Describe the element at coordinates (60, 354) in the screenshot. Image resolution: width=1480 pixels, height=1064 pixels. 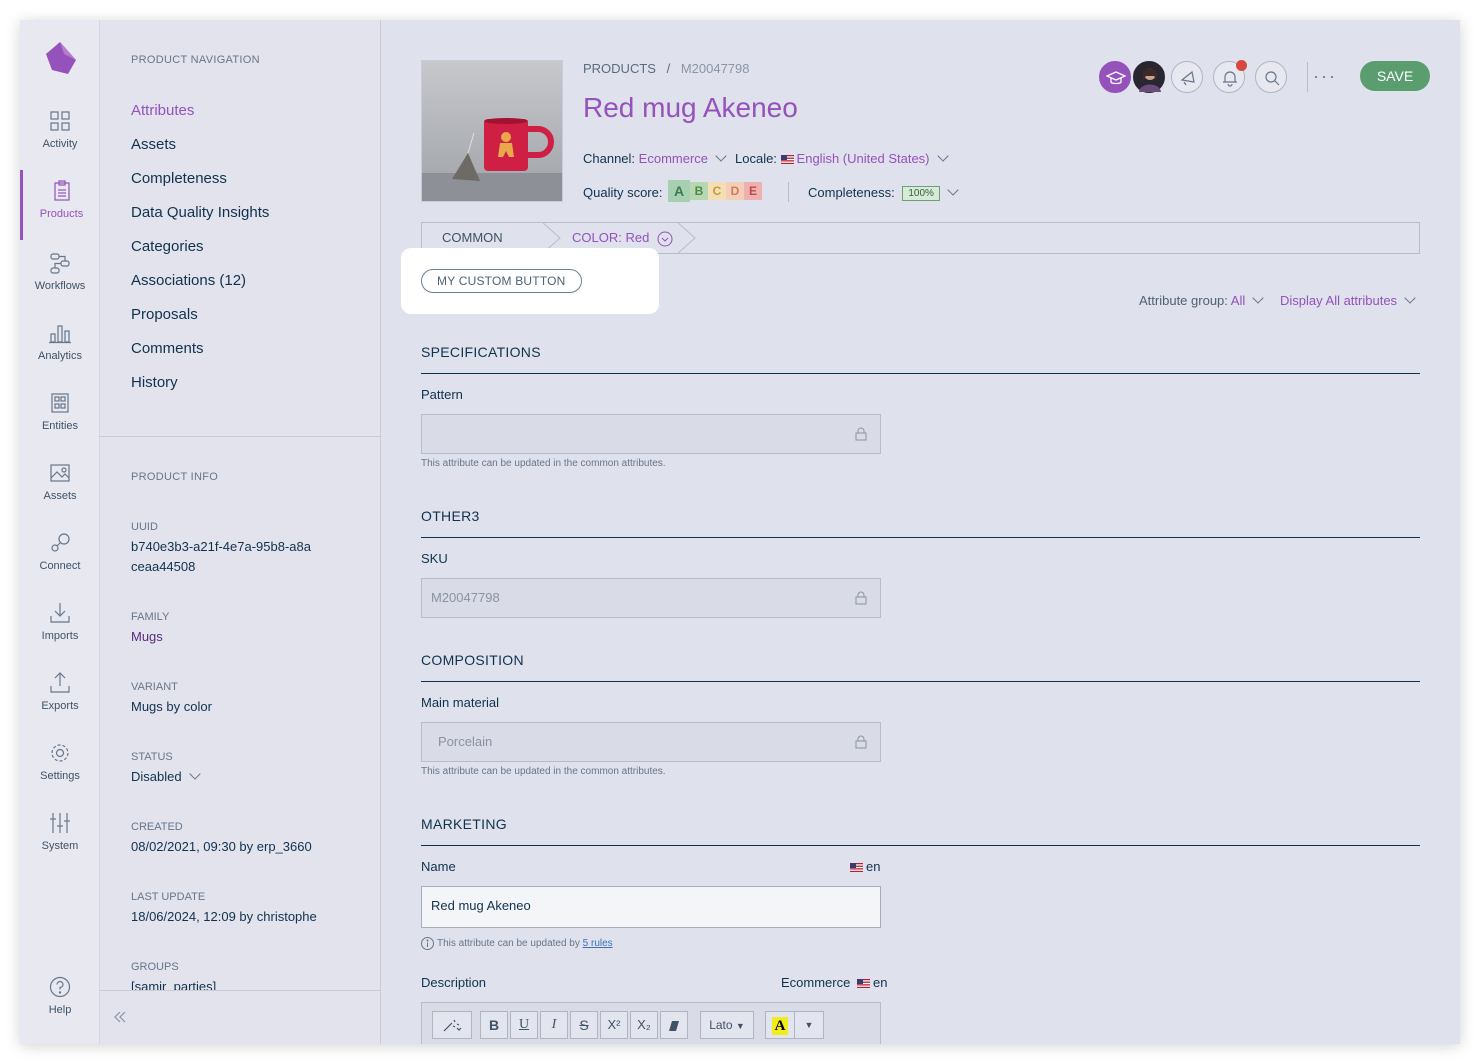
I see `nav-analytics: Analytics` at that location.